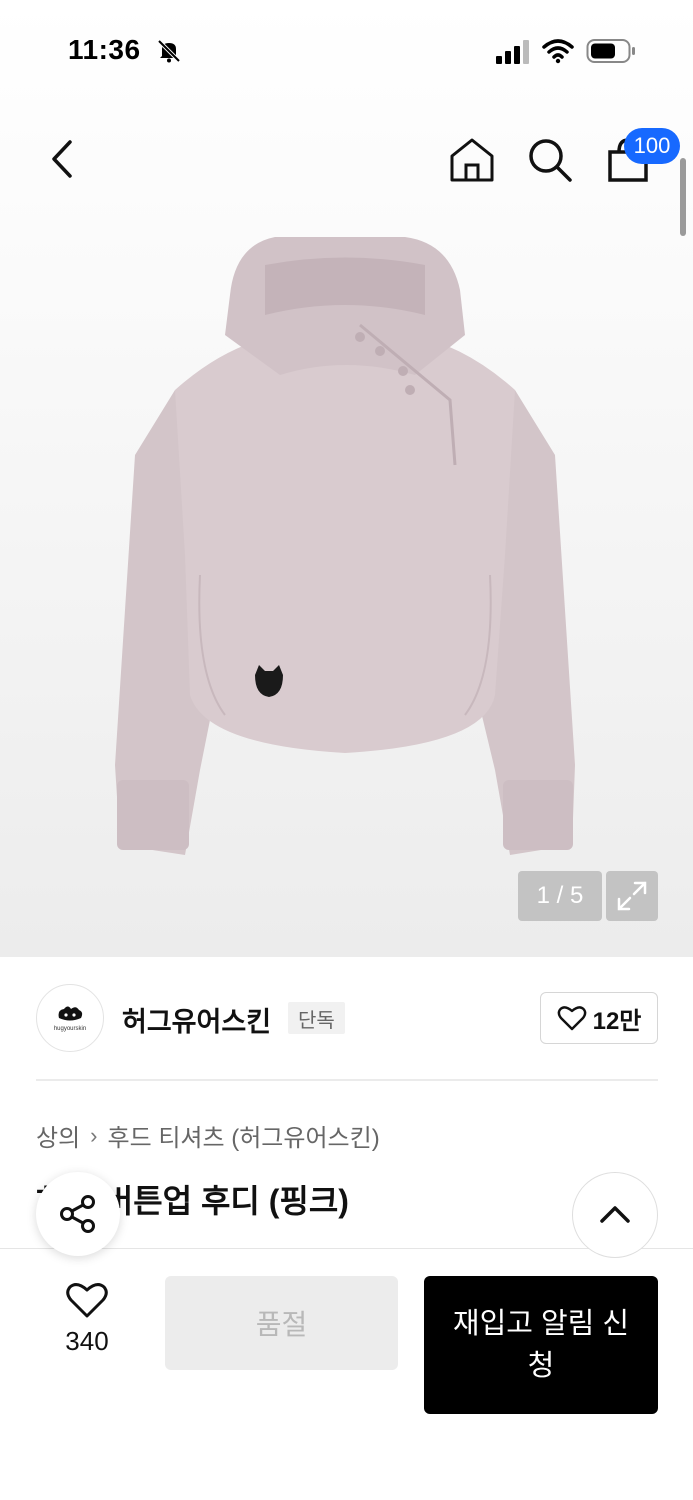 This screenshot has height=1500, width=693. I want to click on exclusive-badge: 단독, so click(316, 1018).